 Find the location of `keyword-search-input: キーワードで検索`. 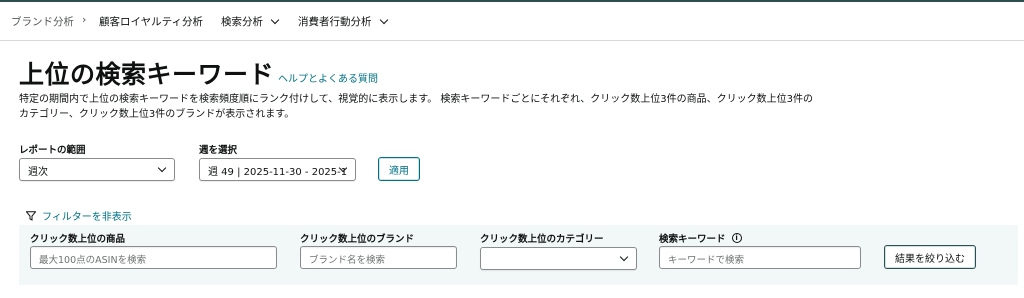

keyword-search-input: キーワードで検索 is located at coordinates (760, 257).